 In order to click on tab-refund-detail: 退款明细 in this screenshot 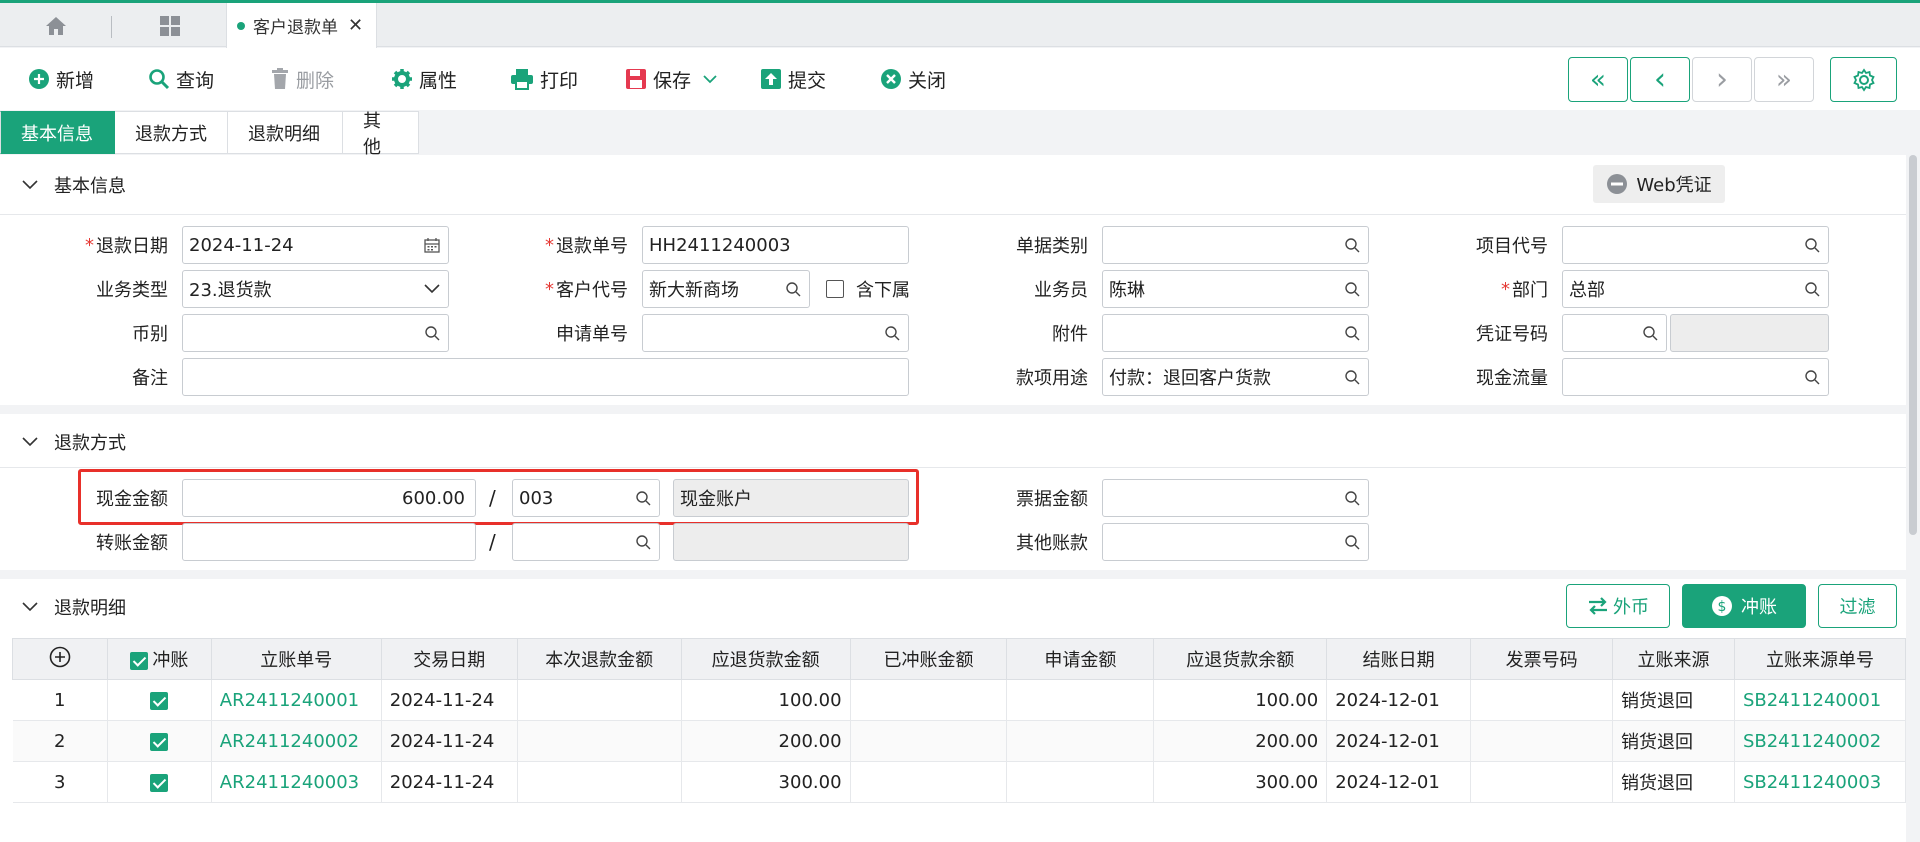, I will do `click(285, 132)`.